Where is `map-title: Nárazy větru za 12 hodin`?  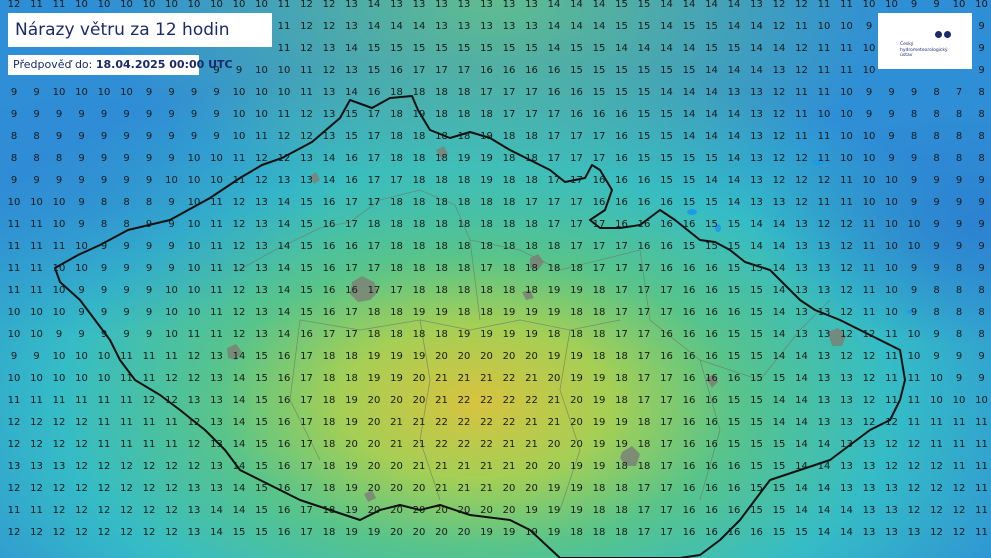
map-title: Nárazy větru za 12 hodin is located at coordinates (140, 30).